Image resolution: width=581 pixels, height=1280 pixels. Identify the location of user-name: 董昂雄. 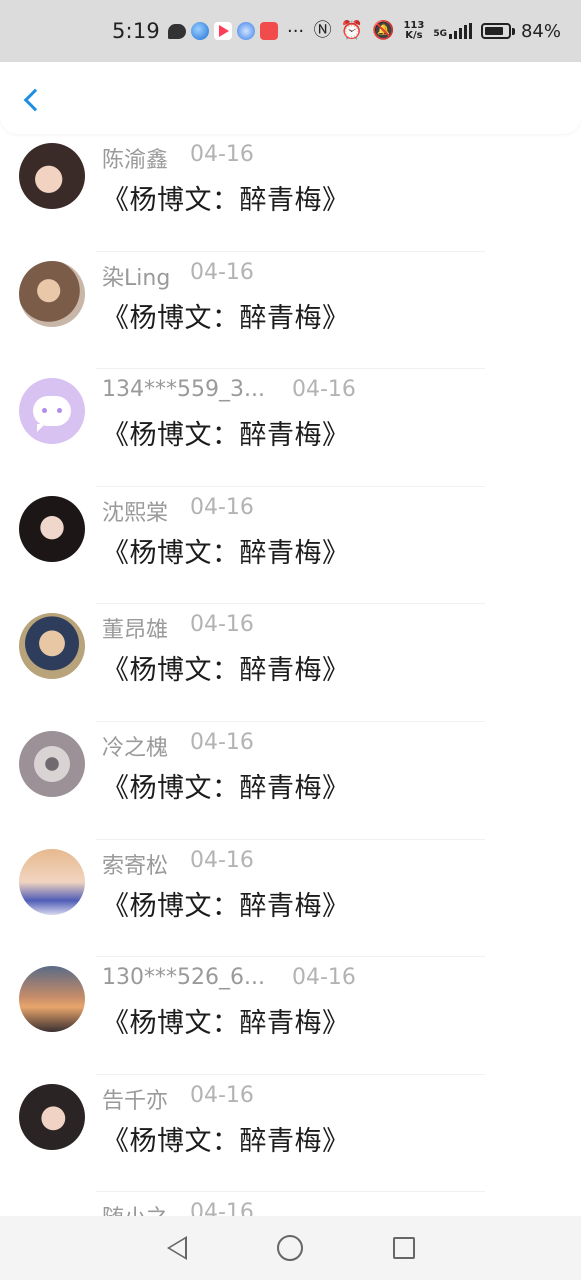
(135, 628).